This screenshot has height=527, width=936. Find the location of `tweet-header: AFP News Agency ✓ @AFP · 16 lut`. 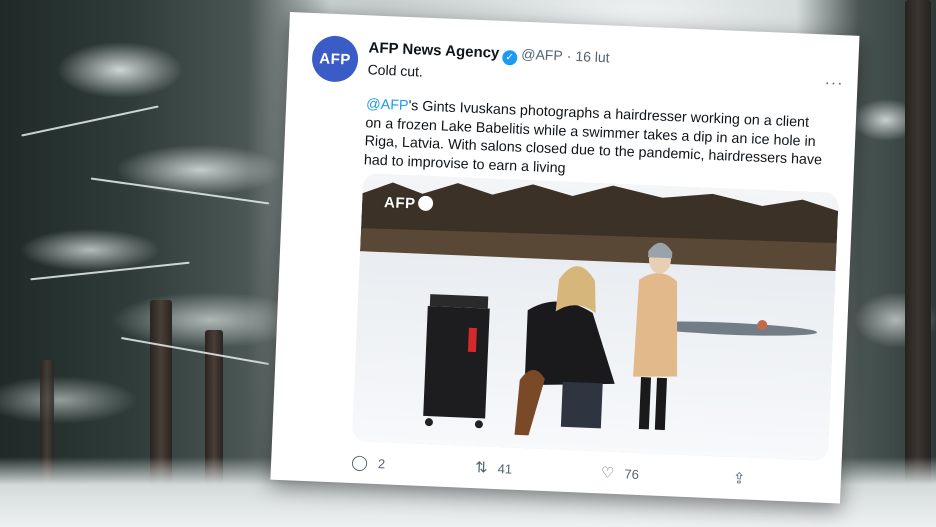

tweet-header: AFP News Agency ✓ @AFP · 16 lut is located at coordinates (603, 59).